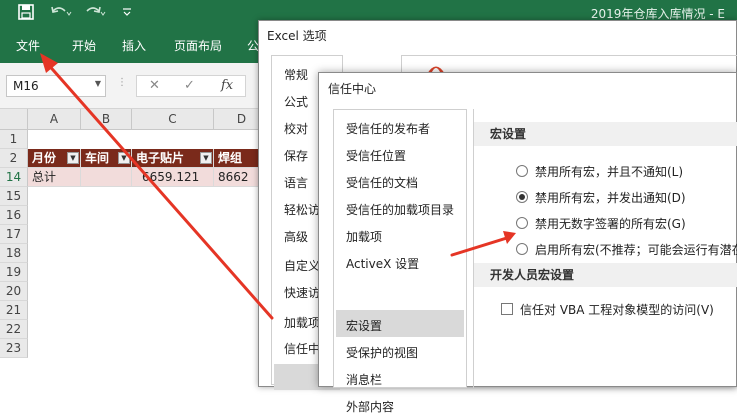  I want to click on row-header: 22, so click(14, 329).